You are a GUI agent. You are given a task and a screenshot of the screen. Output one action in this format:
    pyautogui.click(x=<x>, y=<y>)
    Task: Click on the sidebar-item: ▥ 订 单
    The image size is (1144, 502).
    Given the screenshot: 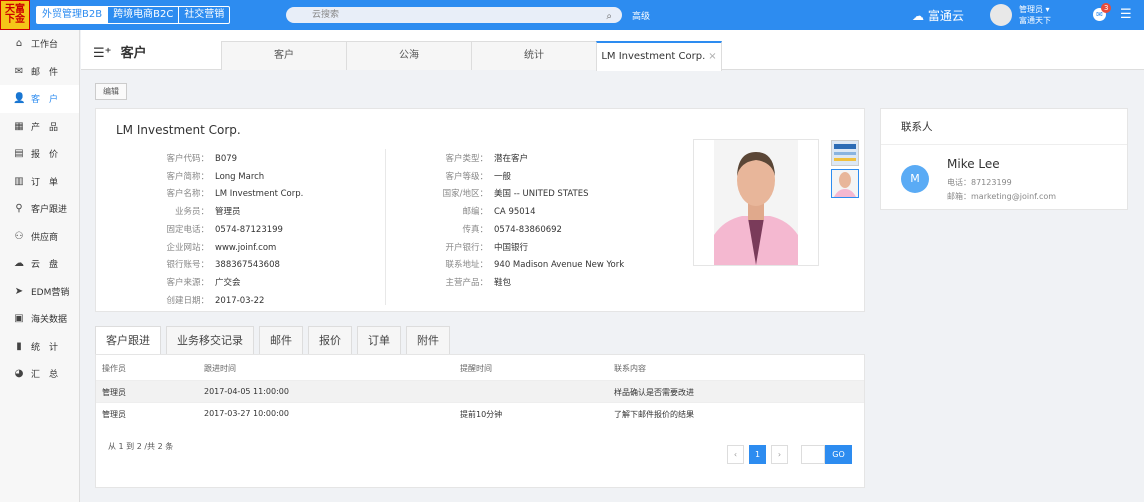 What is the action you would take?
    pyautogui.click(x=39, y=182)
    